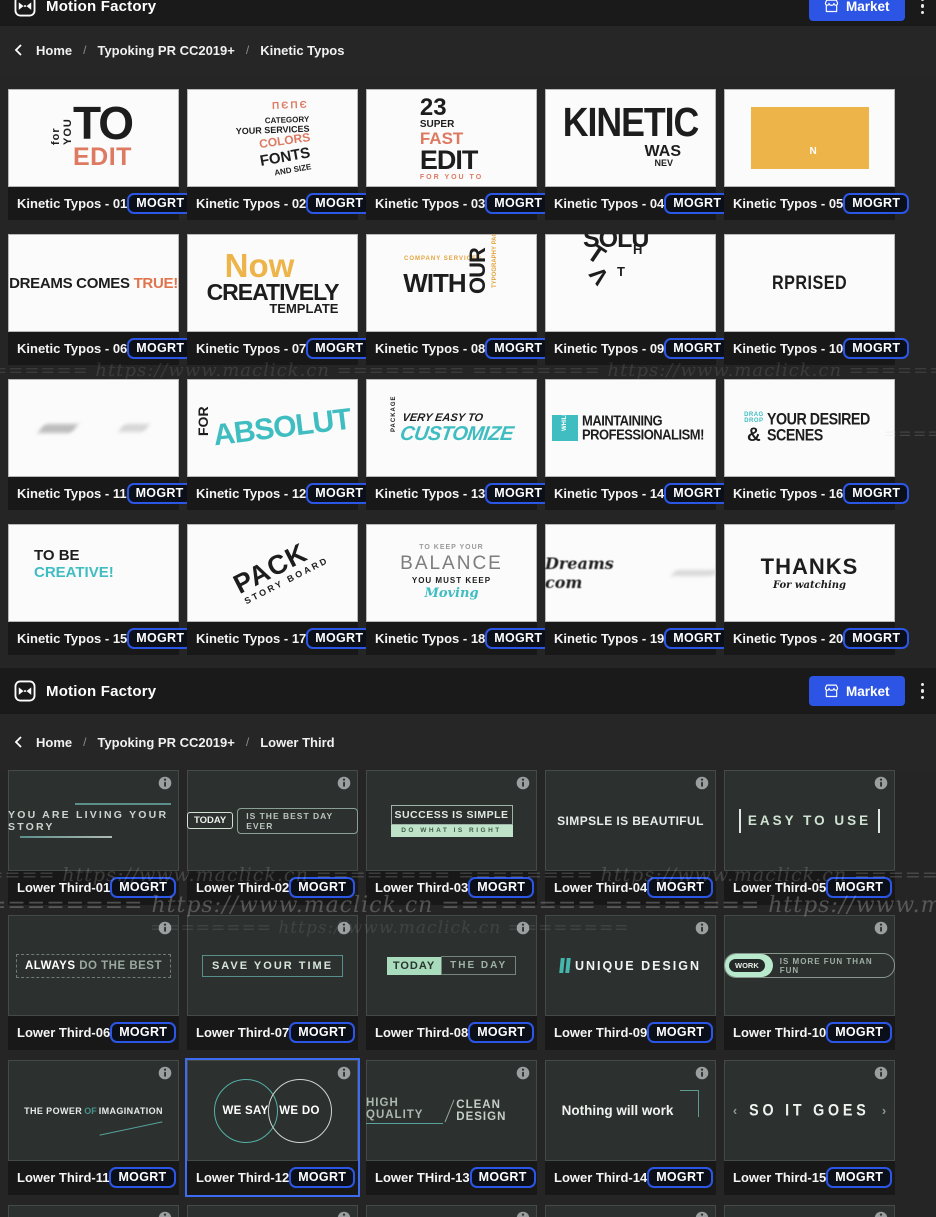 This screenshot has height=1217, width=936. I want to click on template-card-selected: WE SAY WE DO Lower Third-12 MOGRT, so click(272, 1127).